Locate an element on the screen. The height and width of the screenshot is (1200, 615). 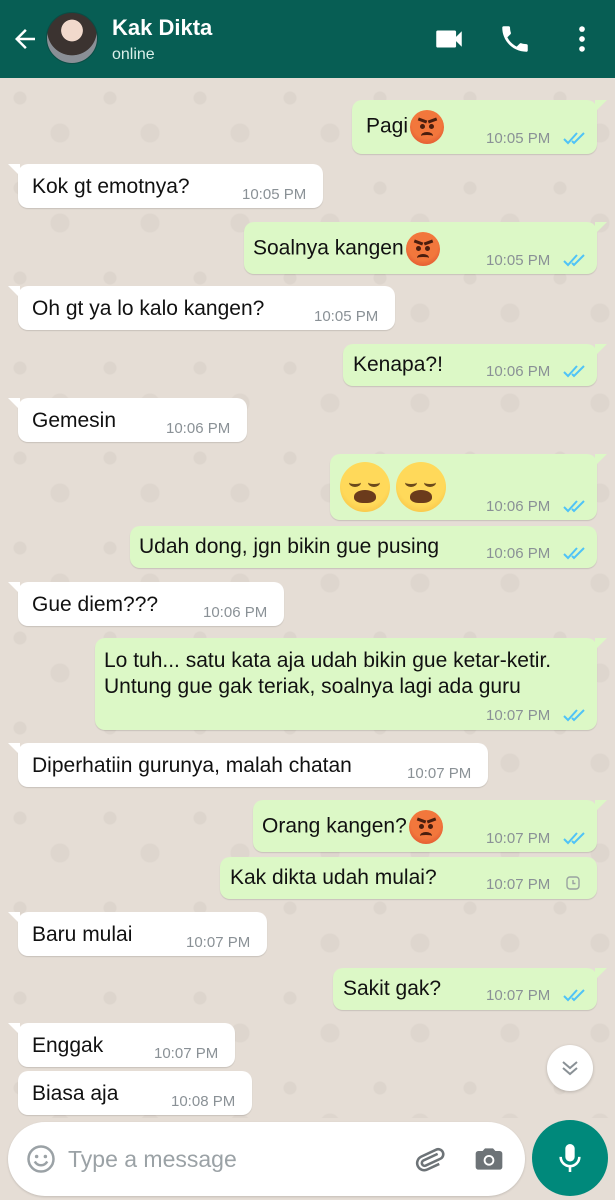
more-vert-icon is located at coordinates (582, 39).